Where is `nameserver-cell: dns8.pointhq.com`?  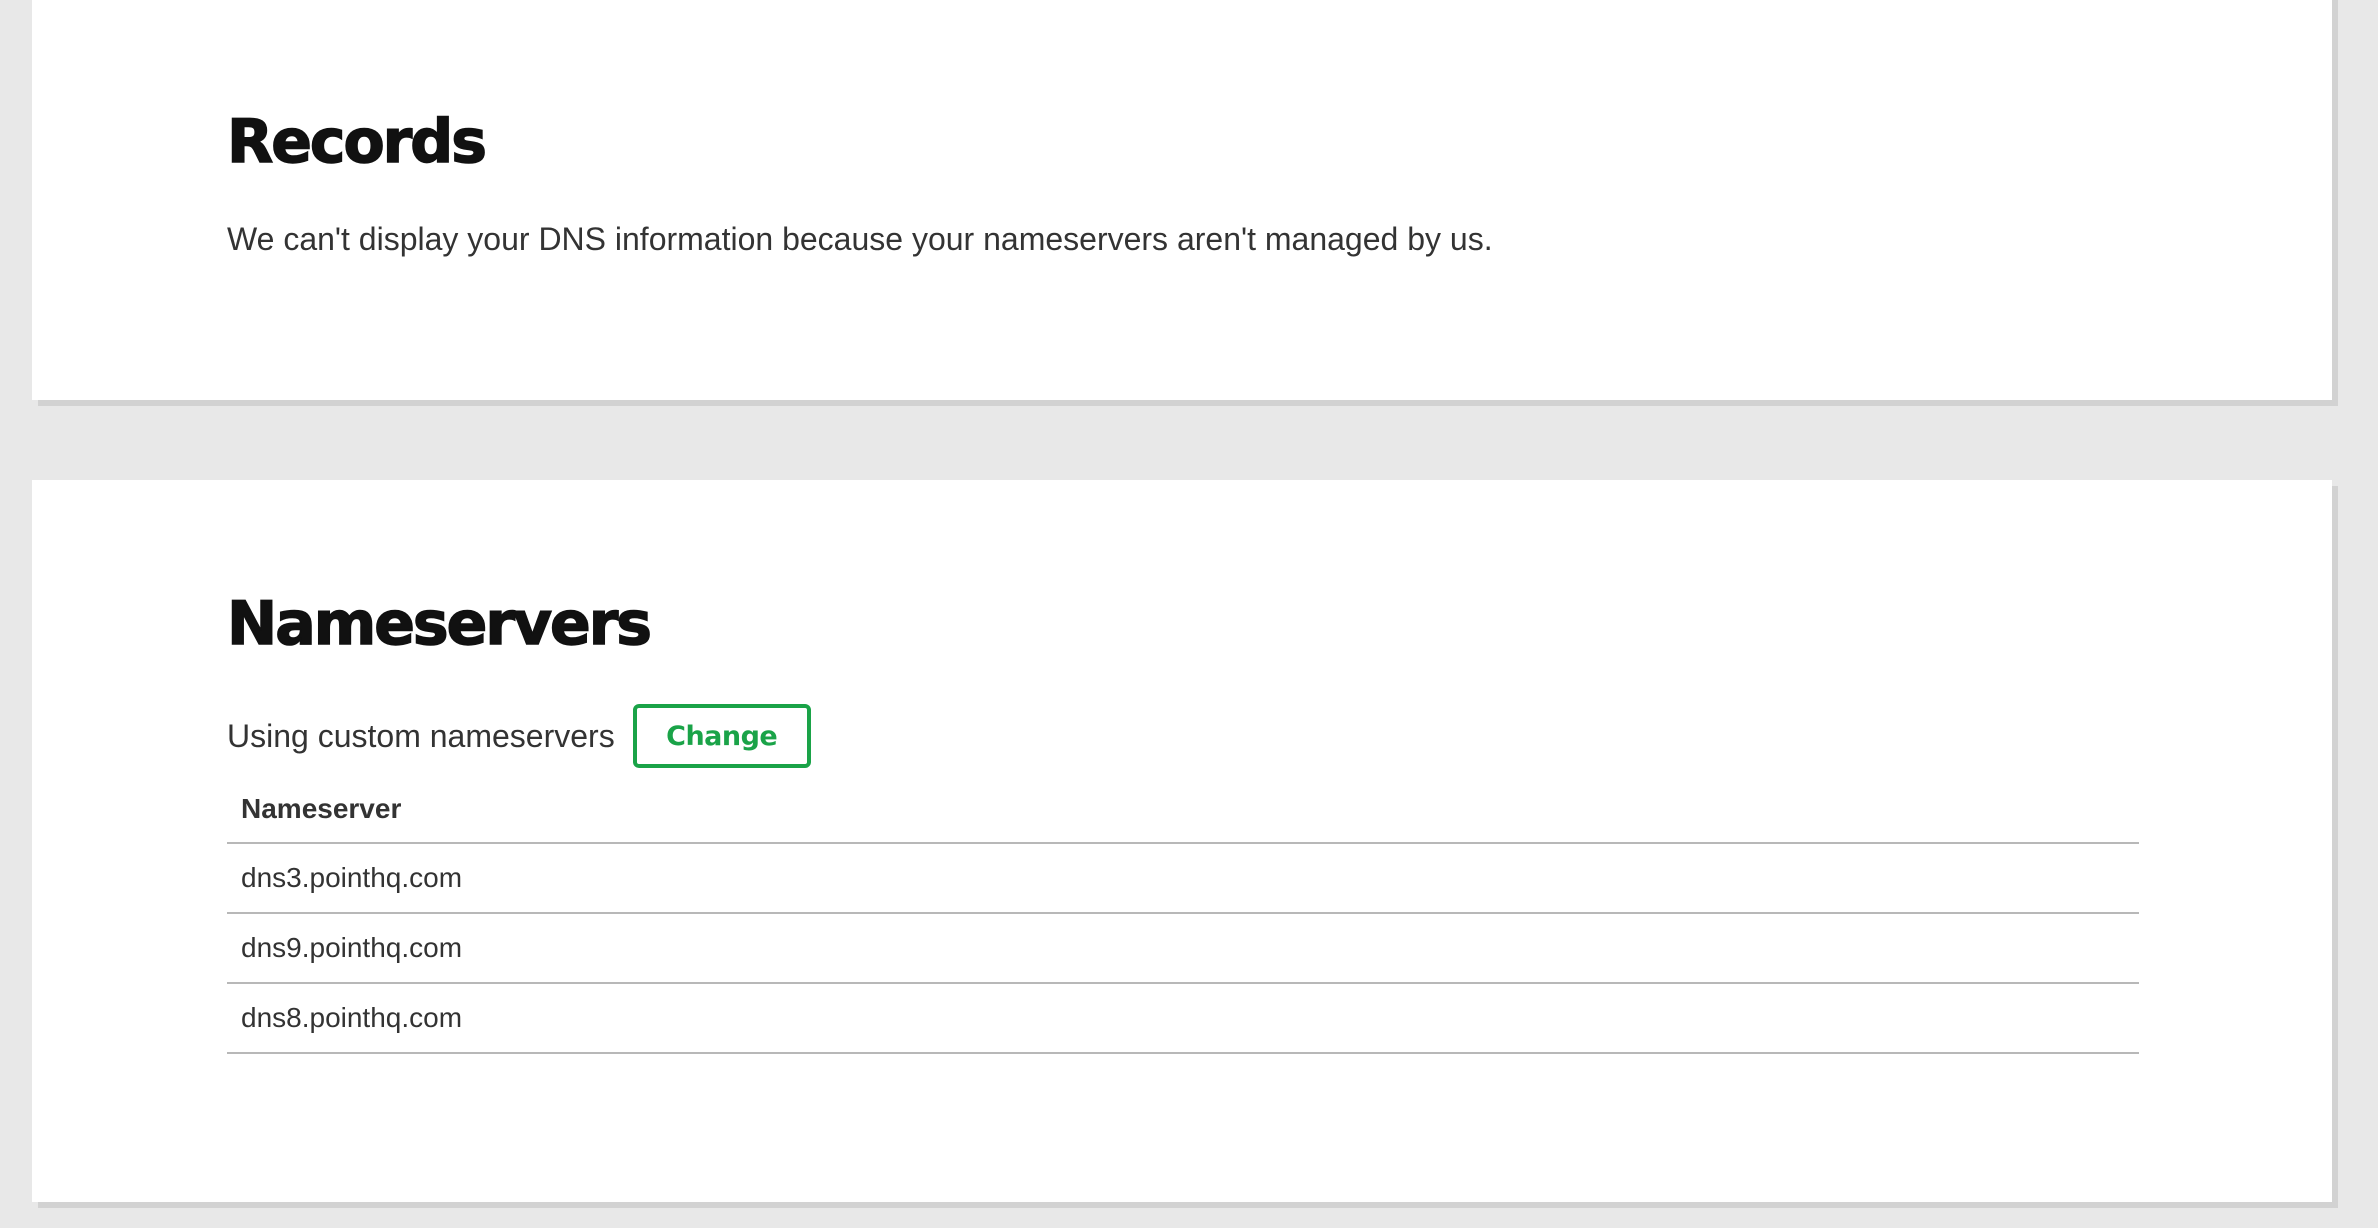 nameserver-cell: dns8.pointhq.com is located at coordinates (1183, 1018).